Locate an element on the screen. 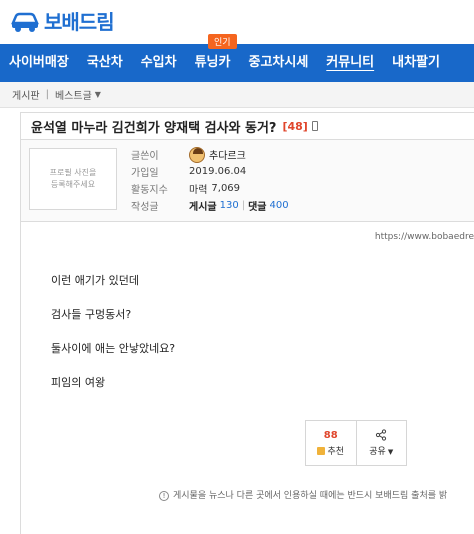  recommend-button: 88 추천 is located at coordinates (331, 443).